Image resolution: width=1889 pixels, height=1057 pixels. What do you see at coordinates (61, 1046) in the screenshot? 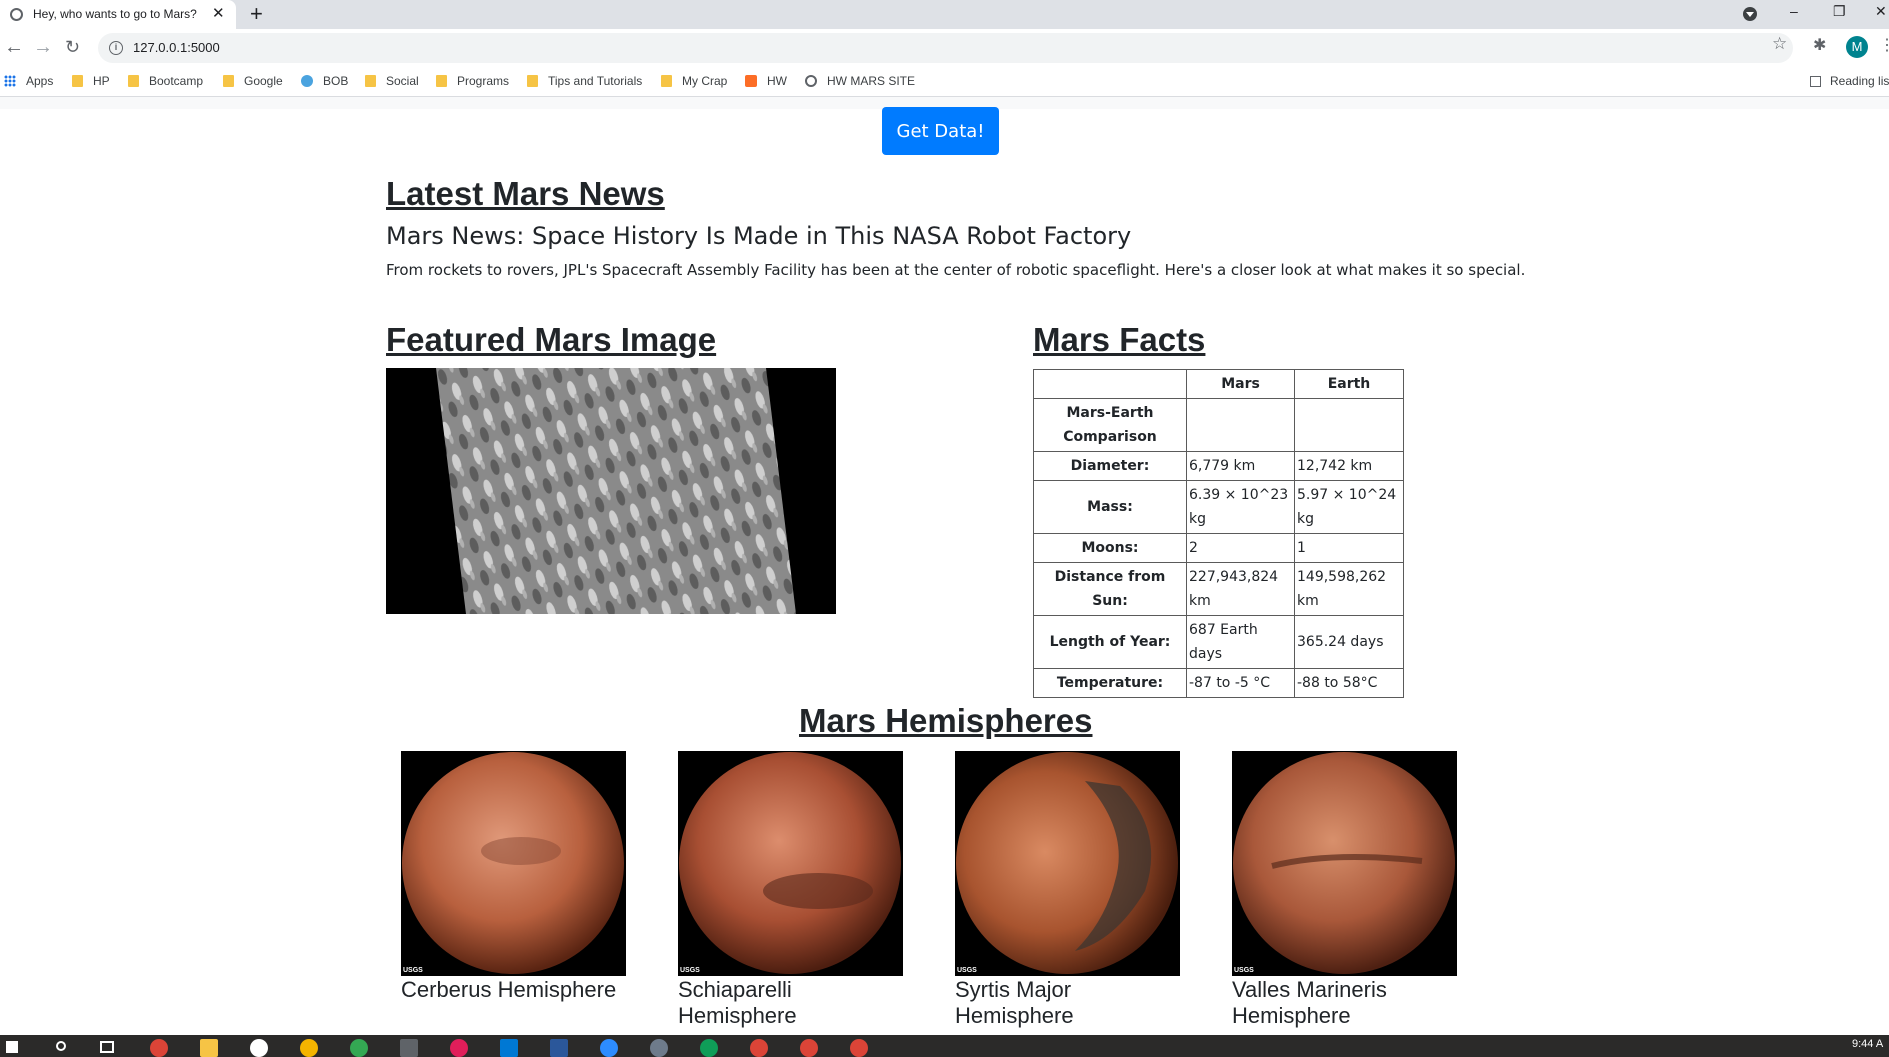
I see `search-icon` at bounding box center [61, 1046].